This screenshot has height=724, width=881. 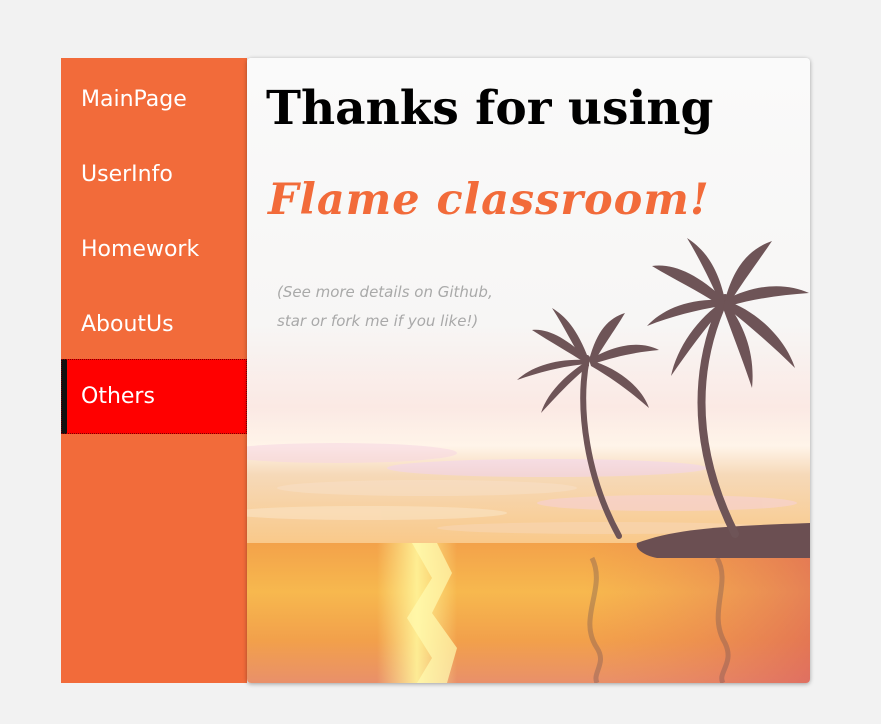 What do you see at coordinates (154, 324) in the screenshot?
I see `nav-item-aboutus: AboutUs` at bounding box center [154, 324].